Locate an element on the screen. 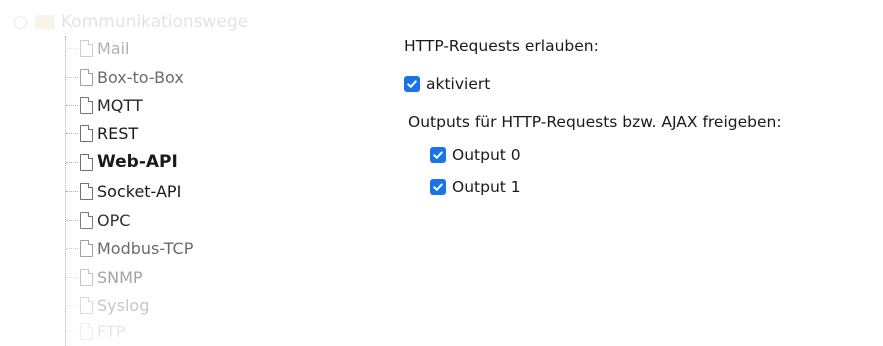 Image resolution: width=883 pixels, height=346 pixels. http-requests-checkbox is located at coordinates (412, 84).